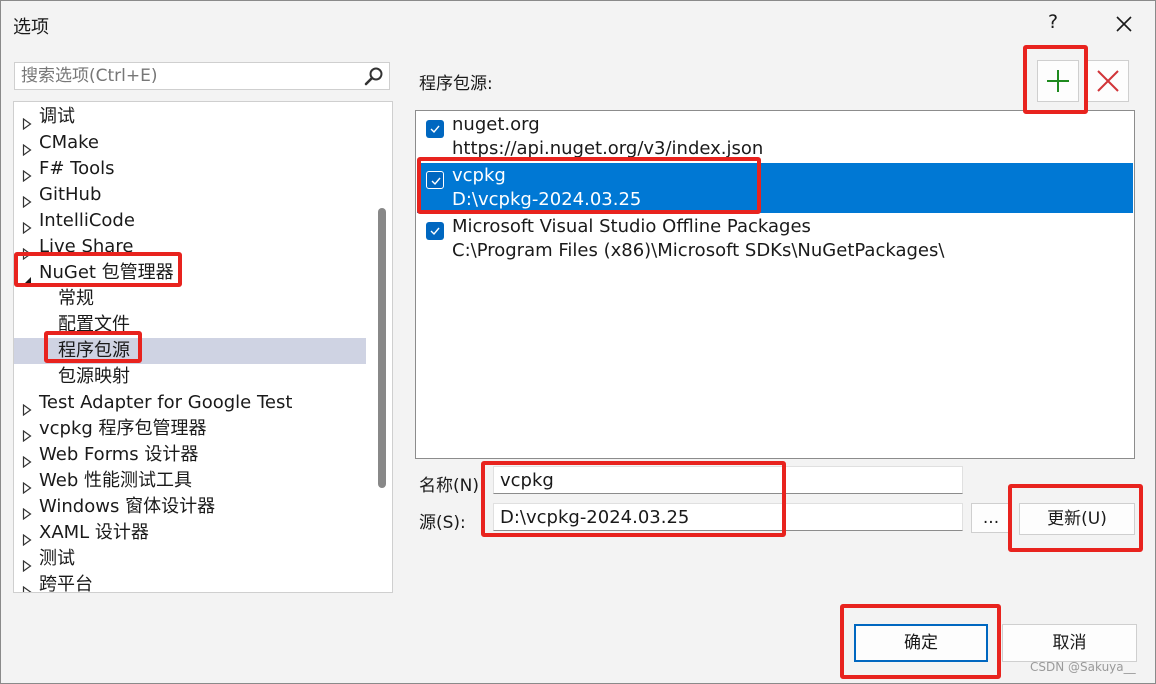 The image size is (1156, 684). What do you see at coordinates (578, 24) in the screenshot?
I see `title-bar: 选项 ?` at bounding box center [578, 24].